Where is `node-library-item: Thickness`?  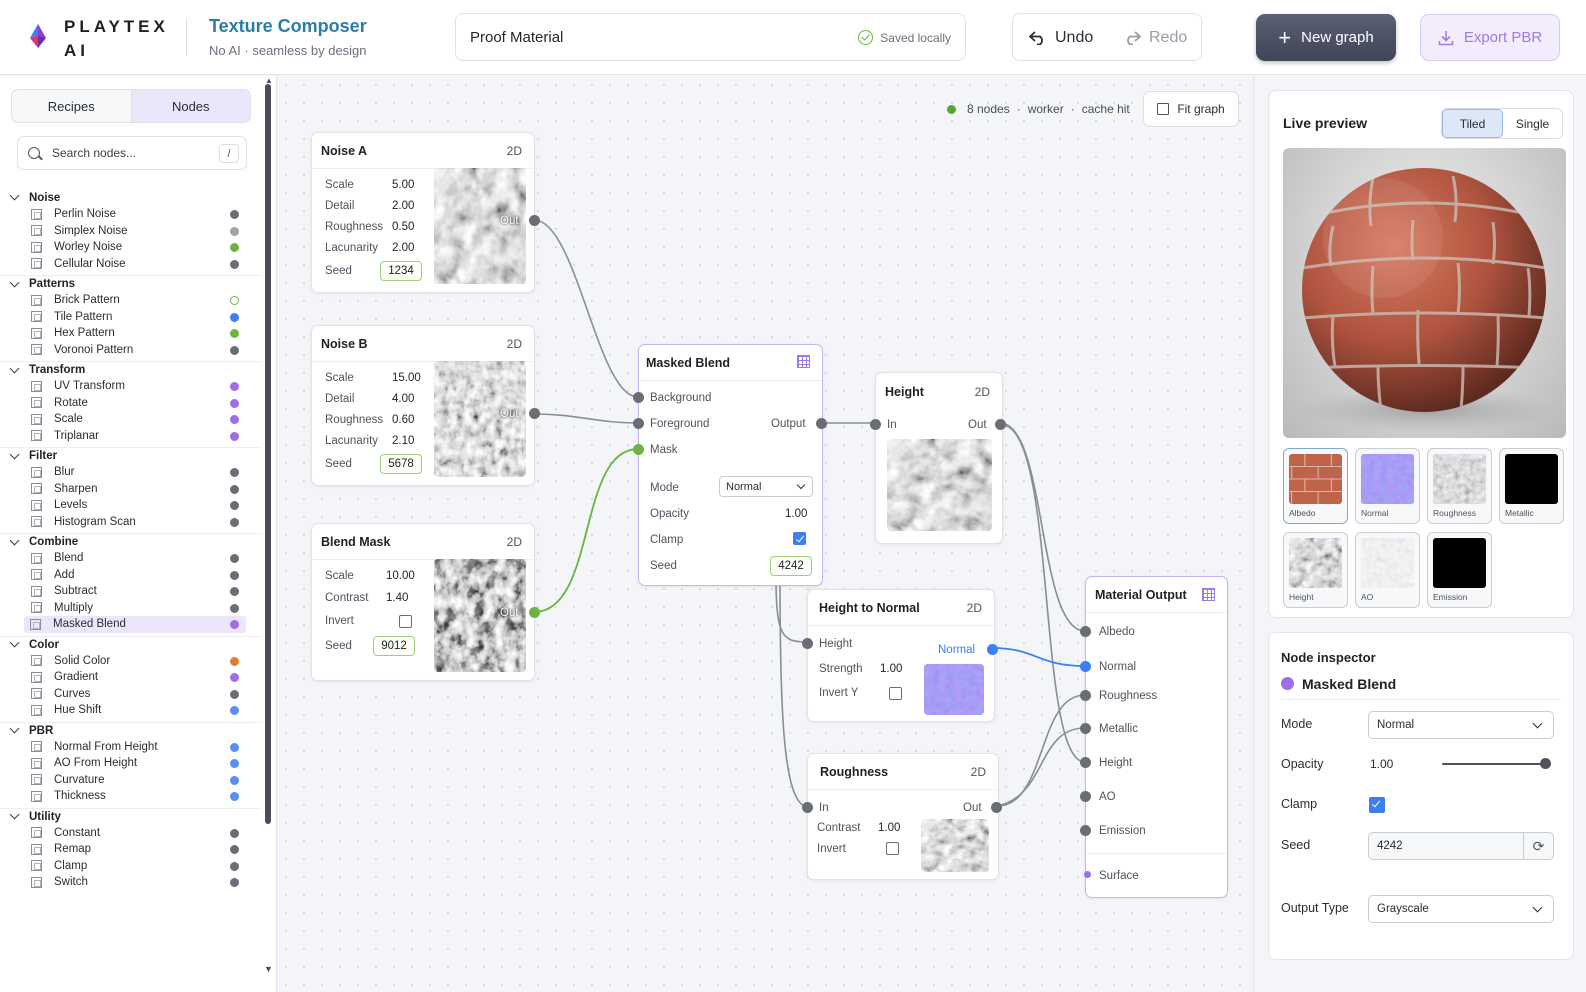 node-library-item: Thickness is located at coordinates (131, 796).